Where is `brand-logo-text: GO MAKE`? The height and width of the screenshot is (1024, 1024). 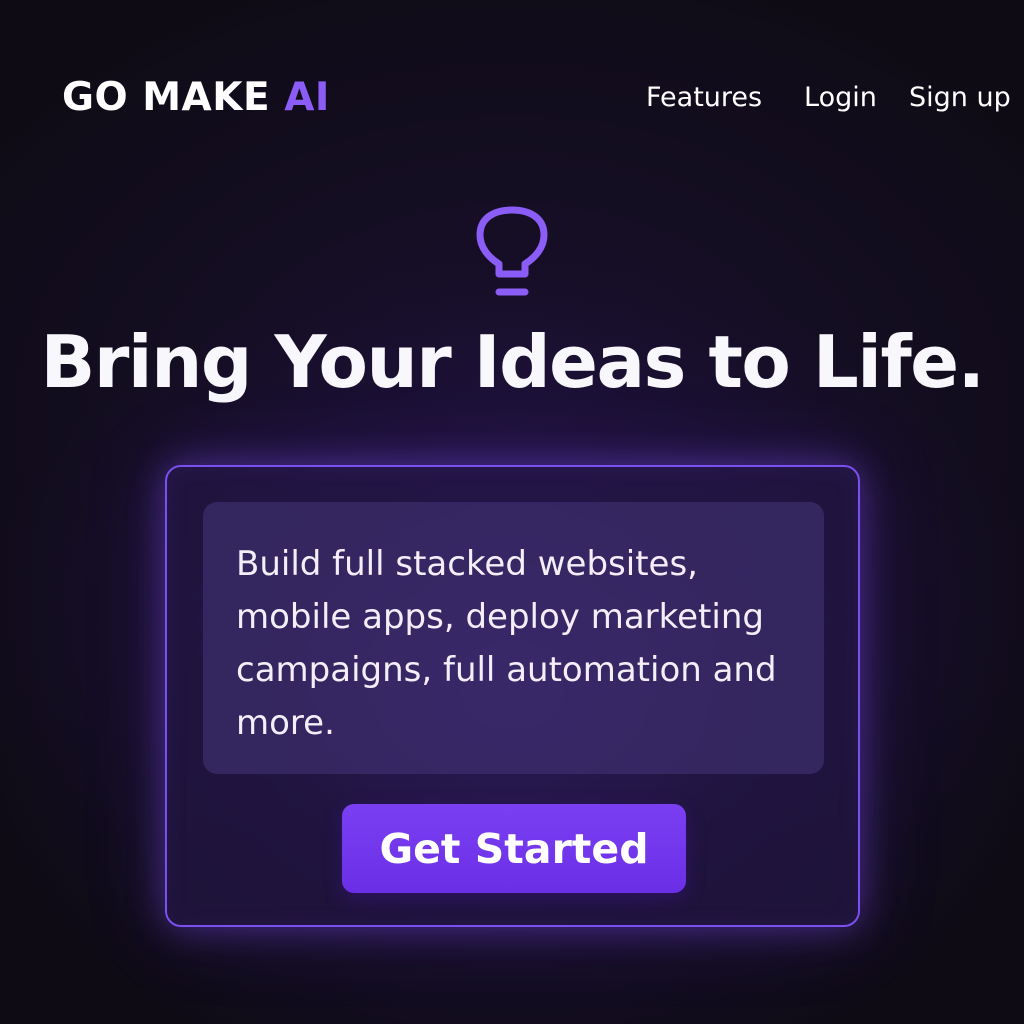
brand-logo-text: GO MAKE is located at coordinates (173, 97).